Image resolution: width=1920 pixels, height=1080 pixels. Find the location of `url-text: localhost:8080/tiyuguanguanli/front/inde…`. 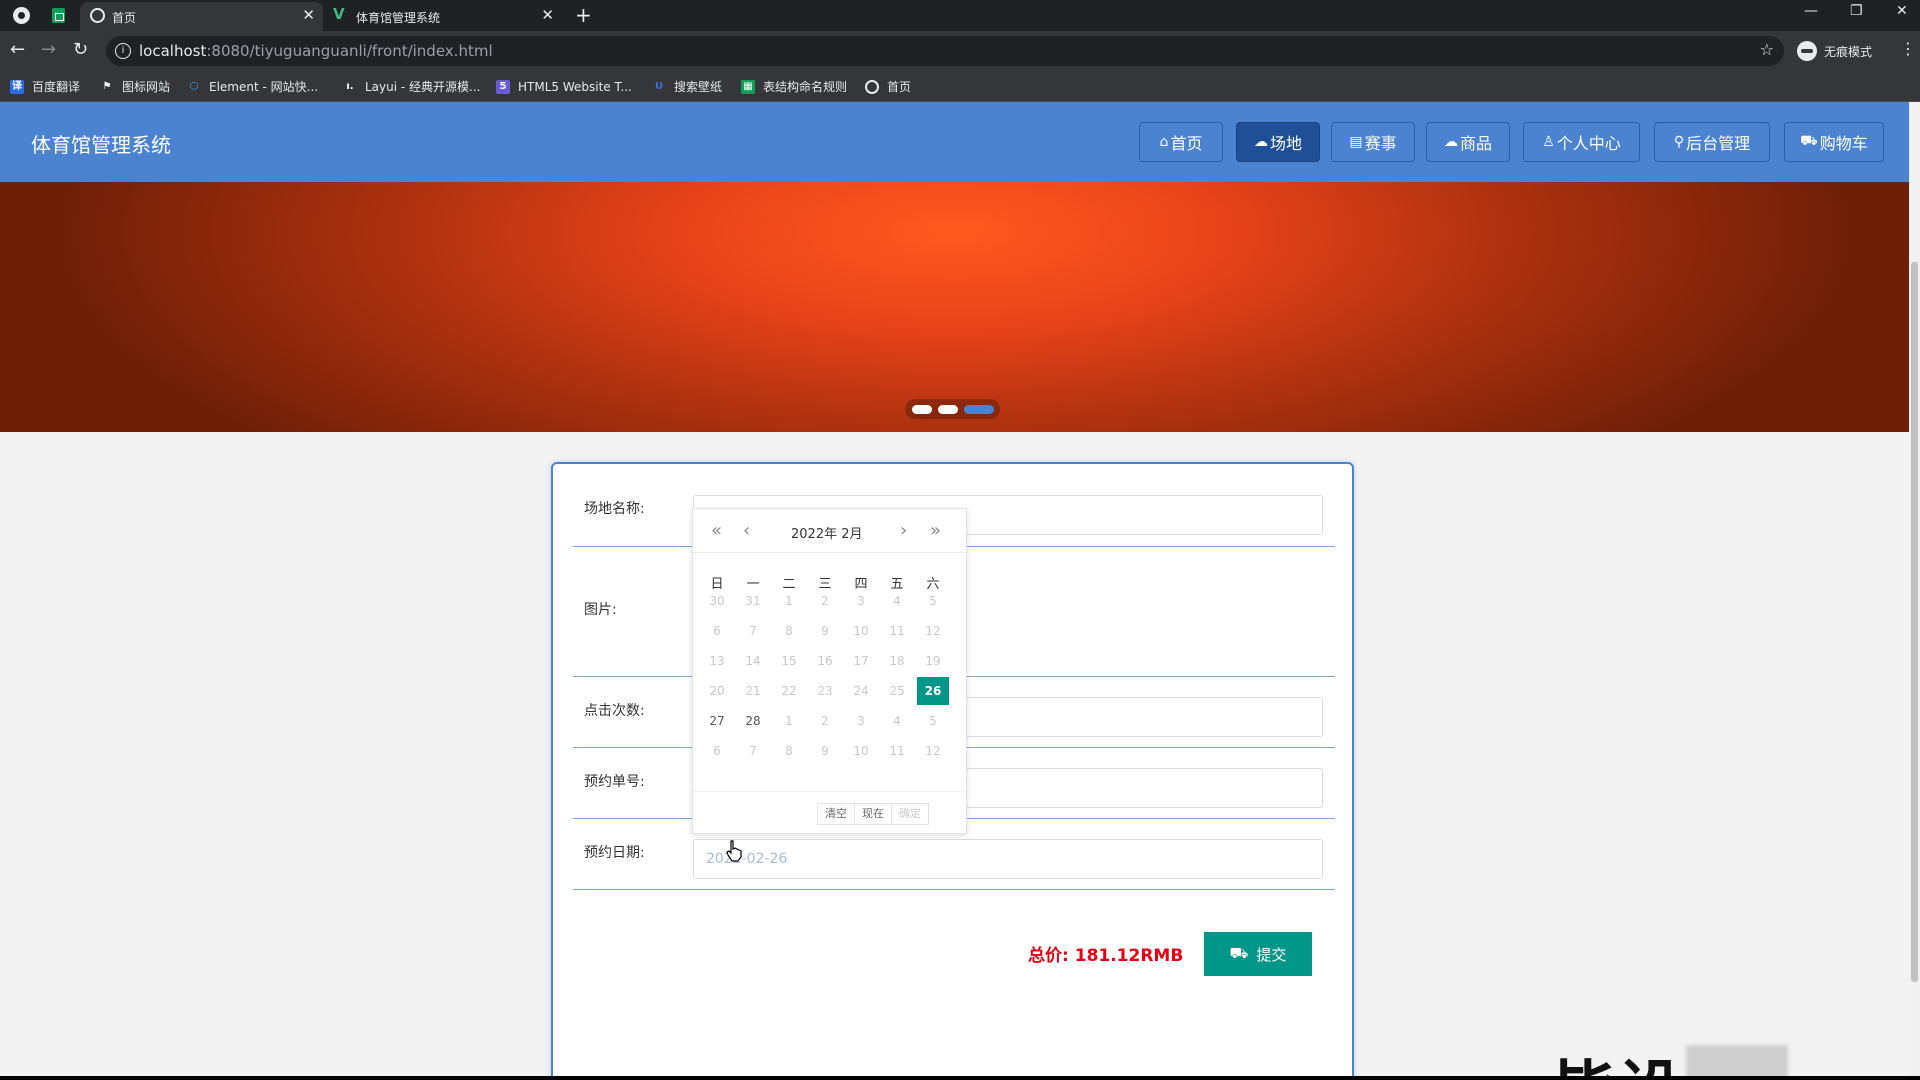

url-text: localhost:8080/tiyuguanguanli/front/inde… is located at coordinates (316, 51).